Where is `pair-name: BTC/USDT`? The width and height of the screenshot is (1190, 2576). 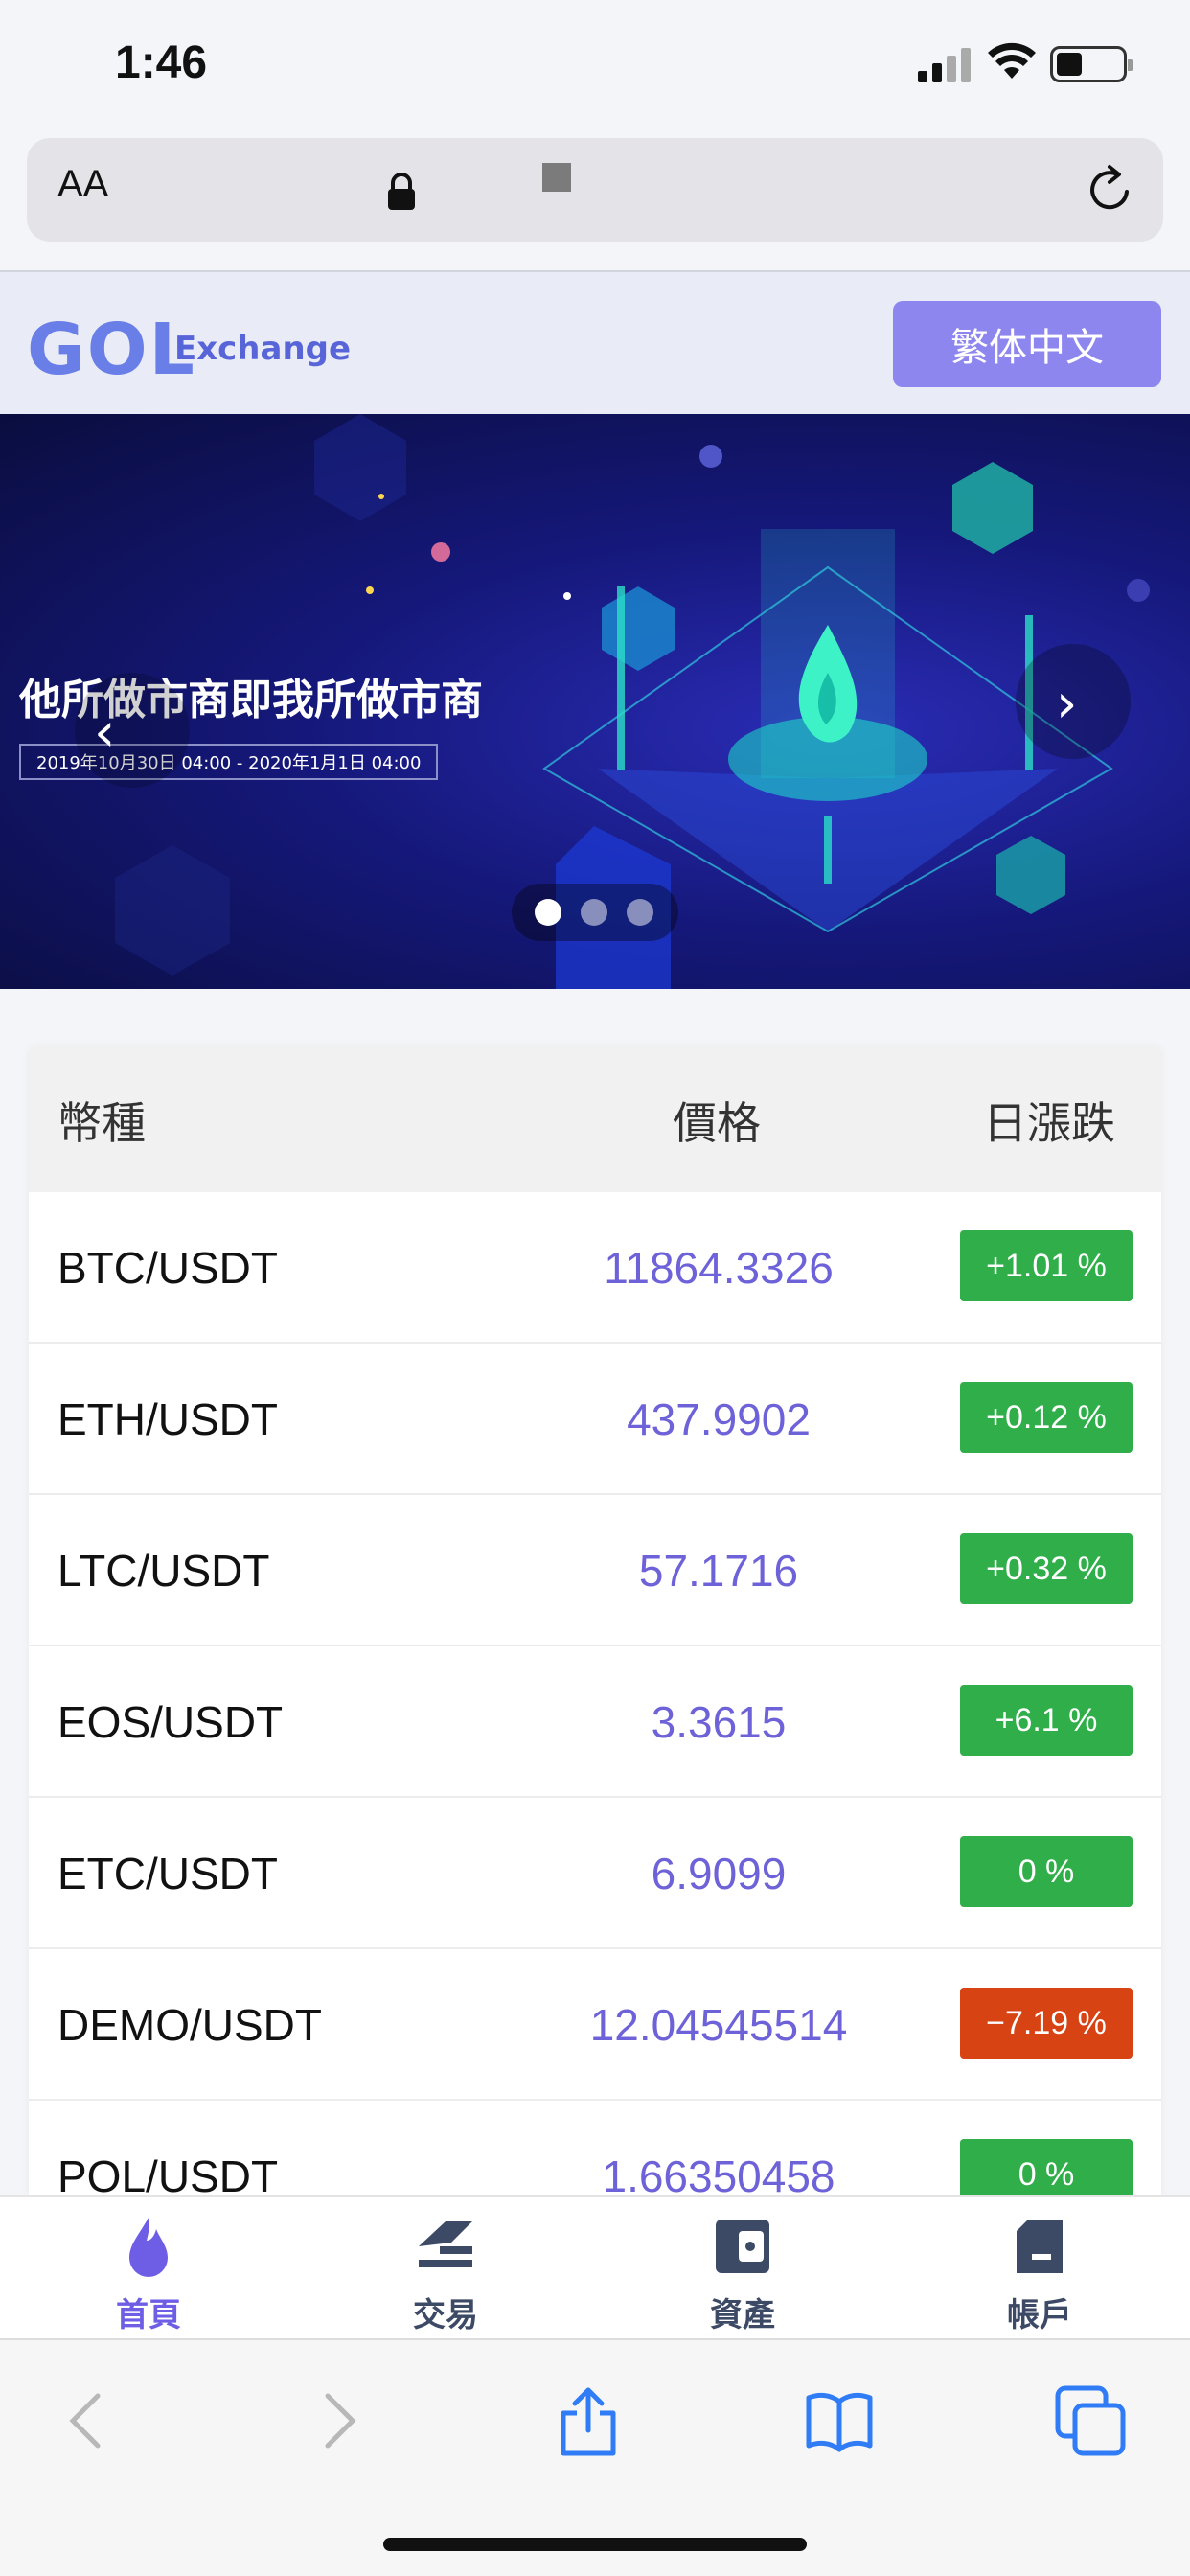 pair-name: BTC/USDT is located at coordinates (167, 1268).